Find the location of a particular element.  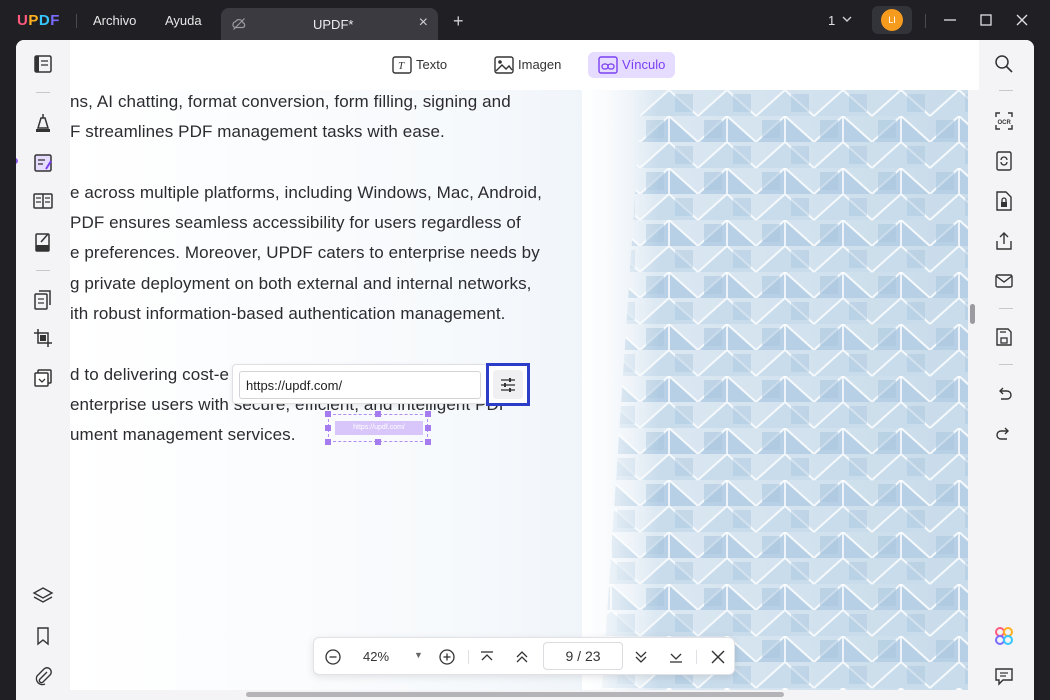

tab-title: UPDF* is located at coordinates (333, 24).